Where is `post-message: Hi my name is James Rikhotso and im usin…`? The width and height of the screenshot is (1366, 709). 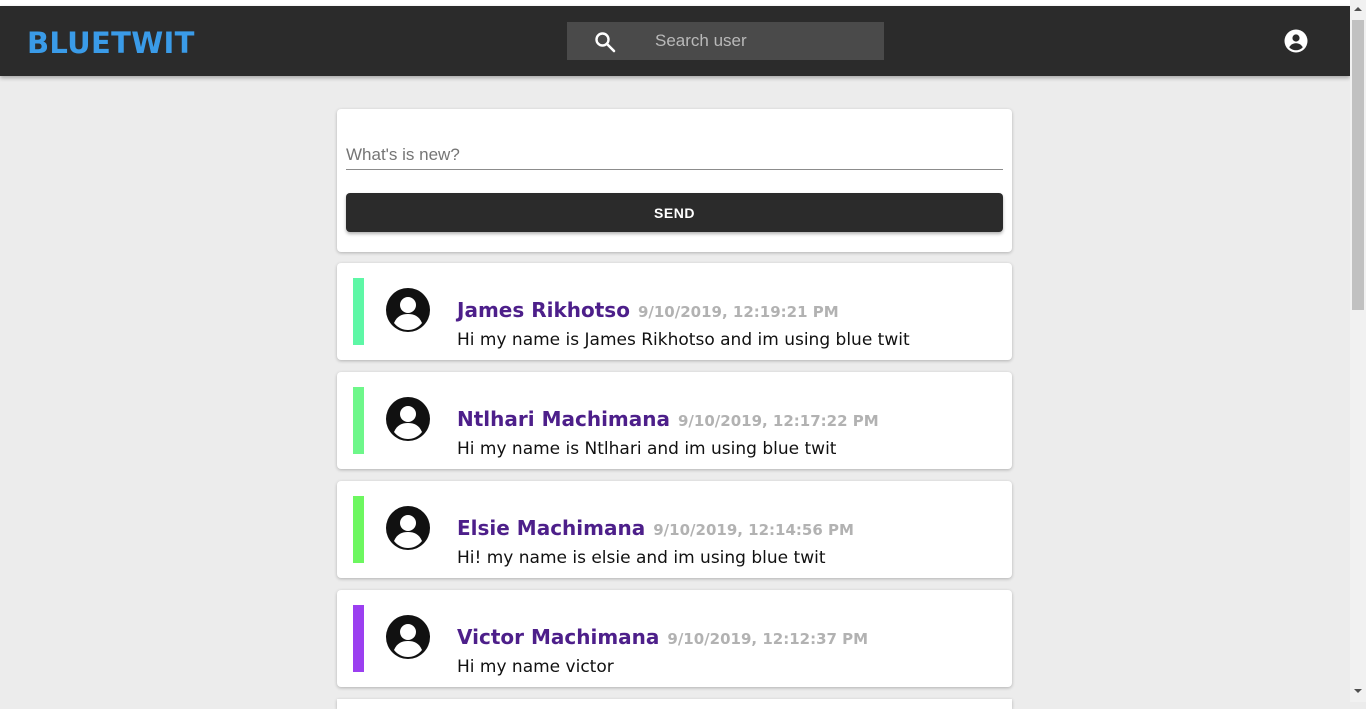
post-message: Hi my name is James Rikhotso and im usin… is located at coordinates (683, 340).